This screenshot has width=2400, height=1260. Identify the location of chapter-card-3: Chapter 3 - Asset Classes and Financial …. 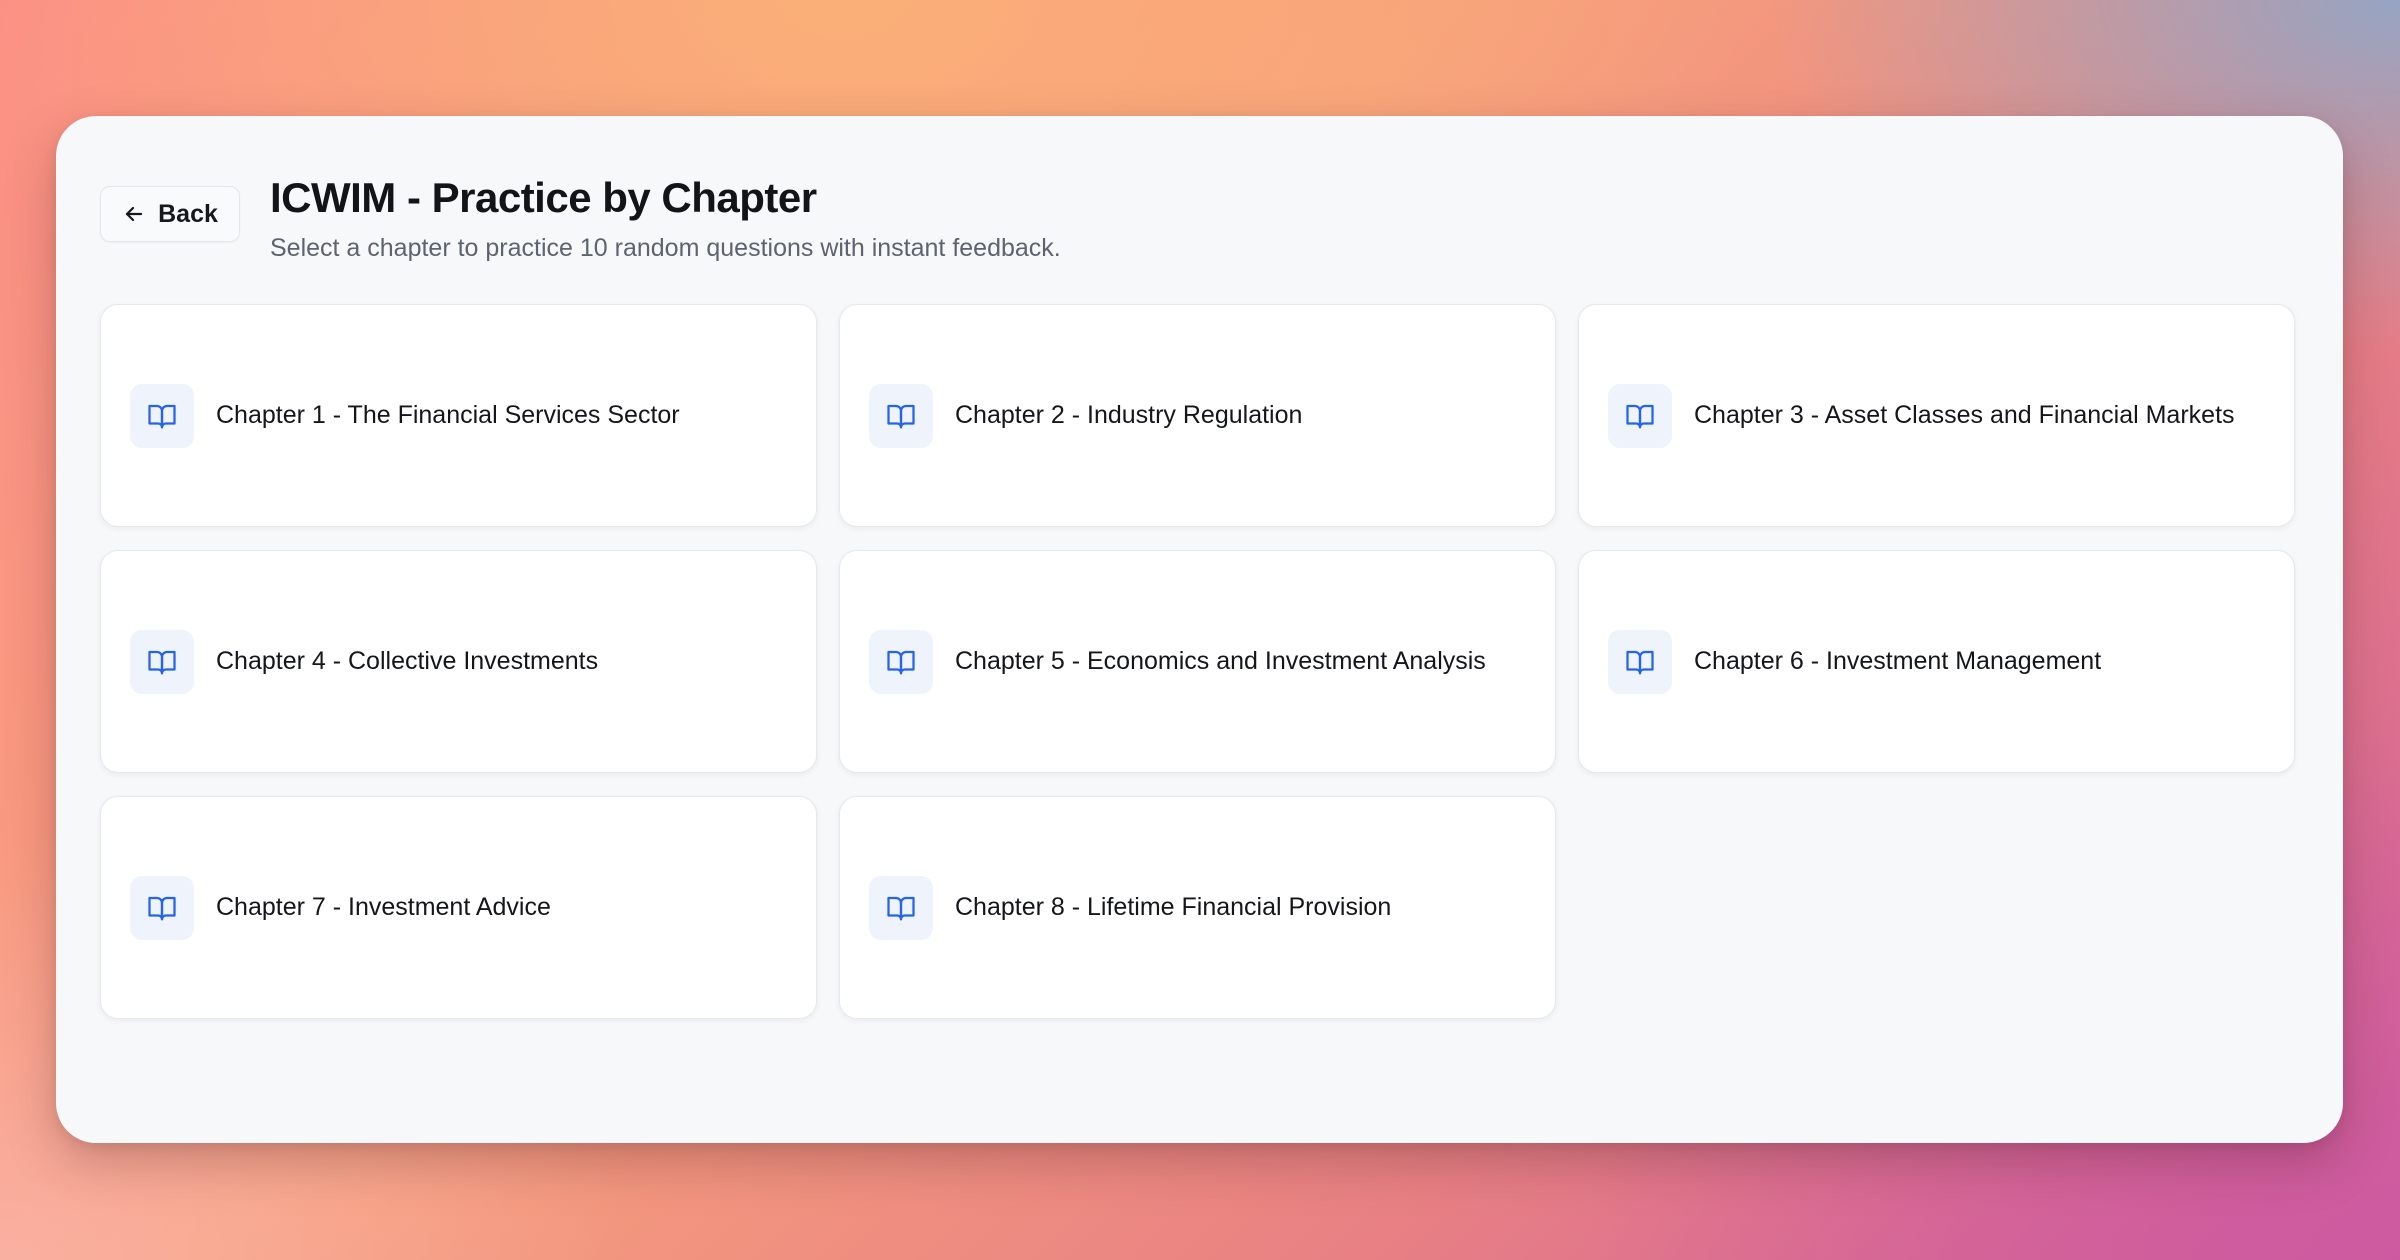
(1936, 415).